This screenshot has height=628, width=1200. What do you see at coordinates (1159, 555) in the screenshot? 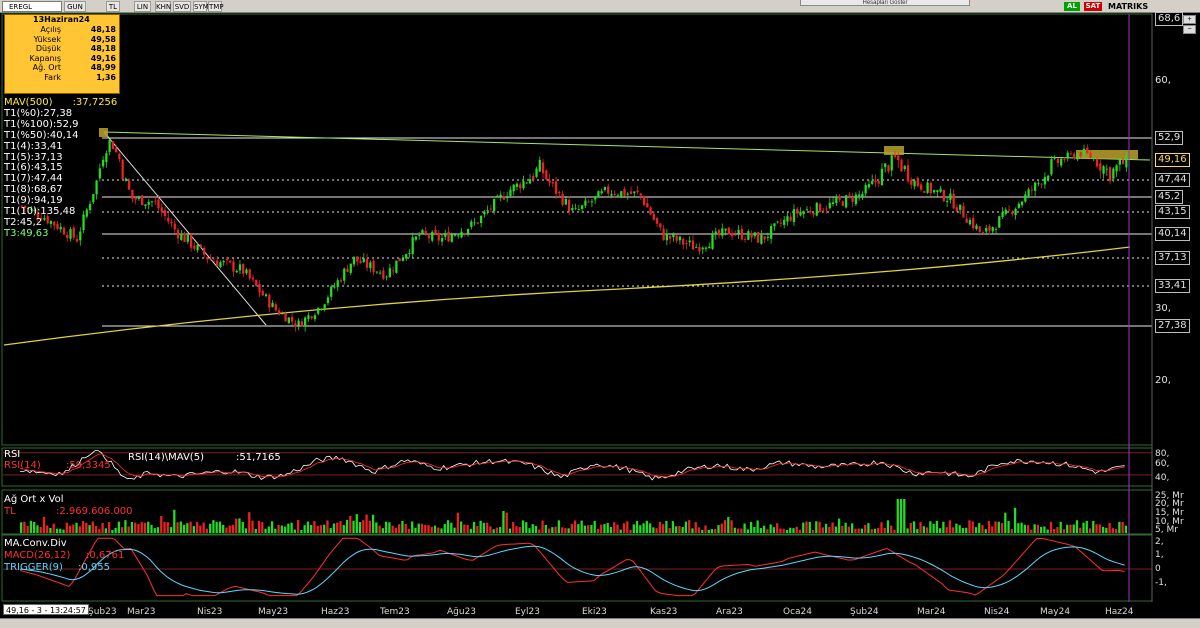
I see `macd-axis-label: 1,` at bounding box center [1159, 555].